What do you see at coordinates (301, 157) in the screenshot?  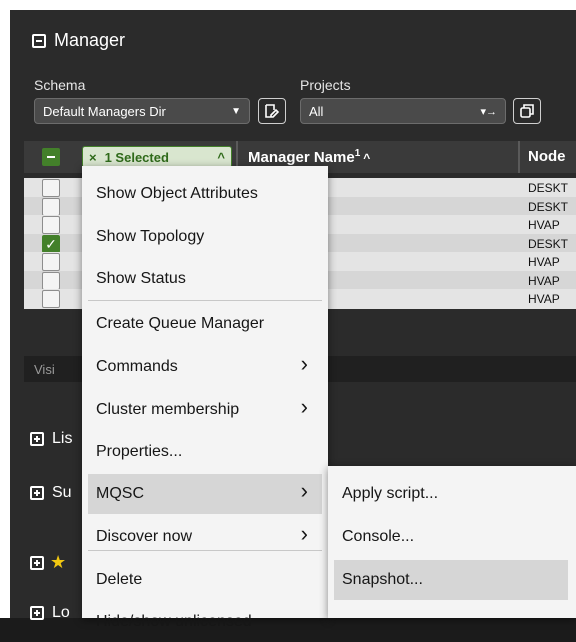 I see `column-manager-name-label: Manager Name` at bounding box center [301, 157].